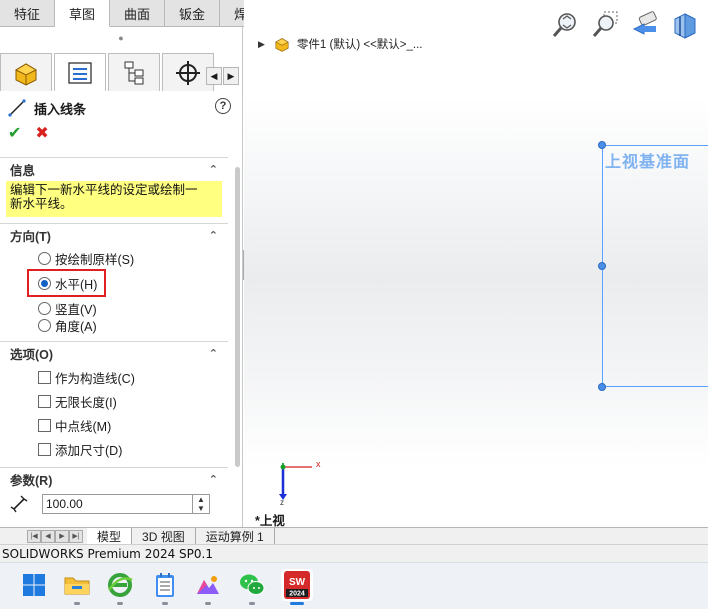 This screenshot has height=609, width=708. Describe the element at coordinates (214, 76) in the screenshot. I see `scroll-left-icon: ◀` at that location.